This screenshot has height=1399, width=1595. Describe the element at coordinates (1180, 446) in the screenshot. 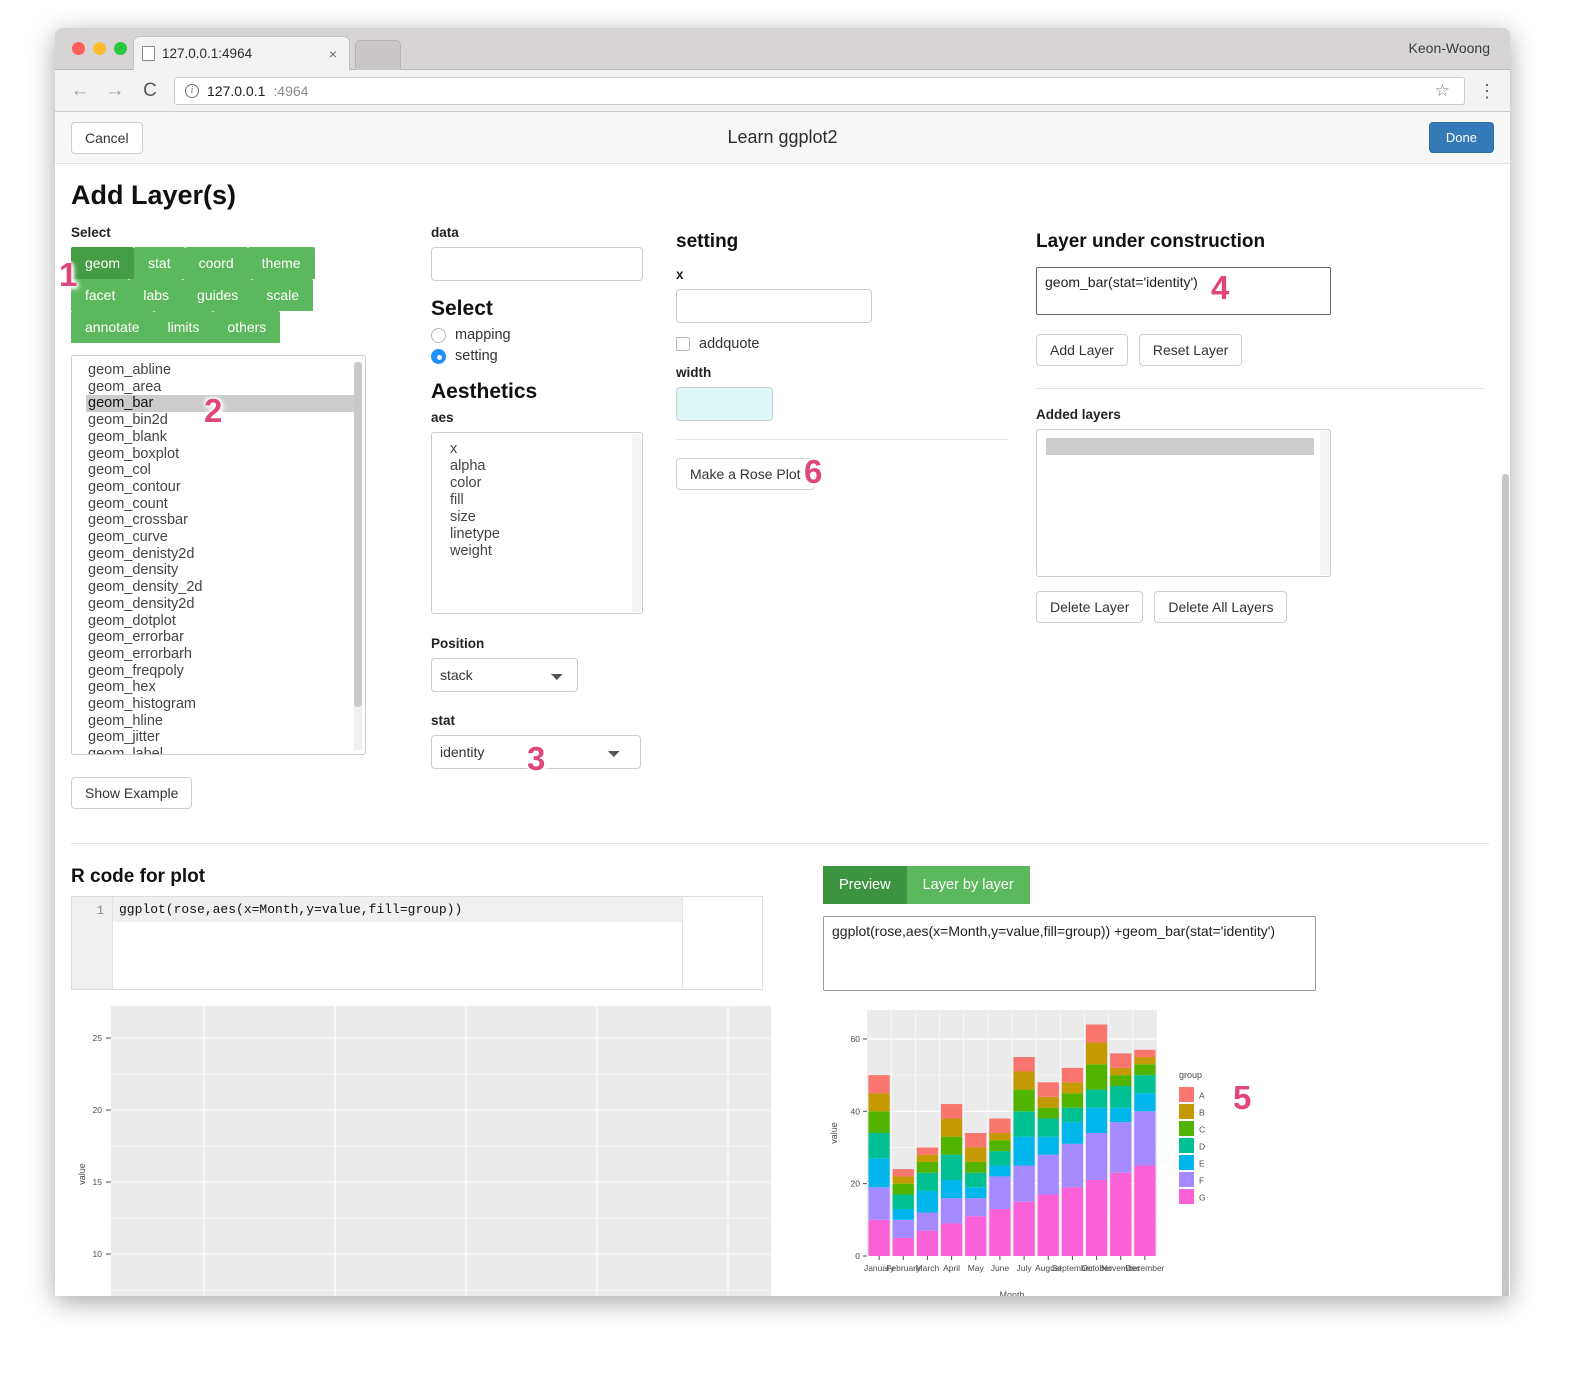

I see `added-layers-selected-row` at that location.